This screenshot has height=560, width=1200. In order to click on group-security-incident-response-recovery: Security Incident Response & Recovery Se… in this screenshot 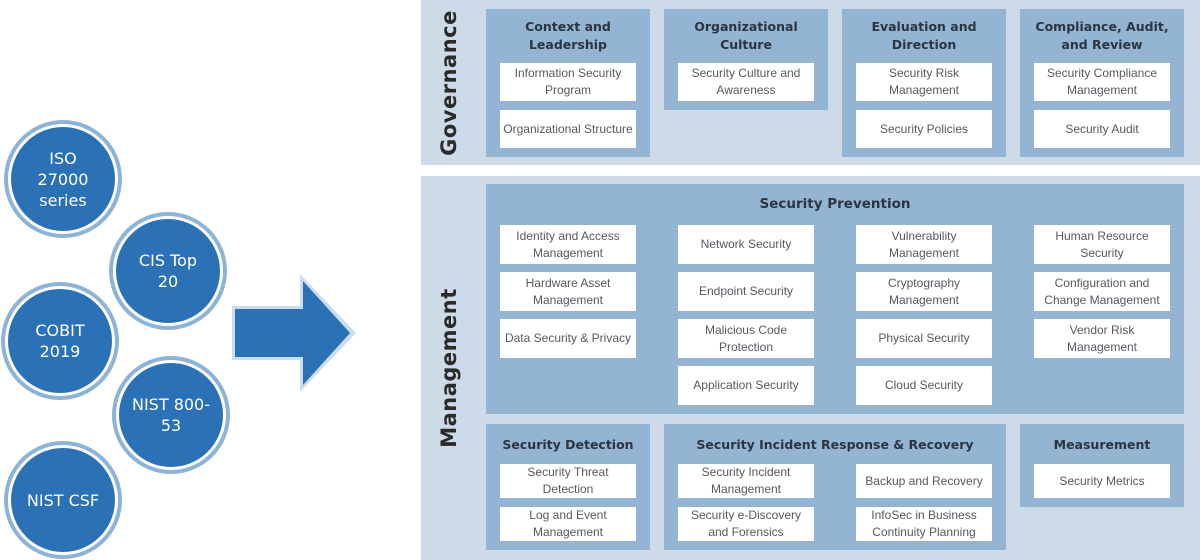, I will do `click(835, 487)`.